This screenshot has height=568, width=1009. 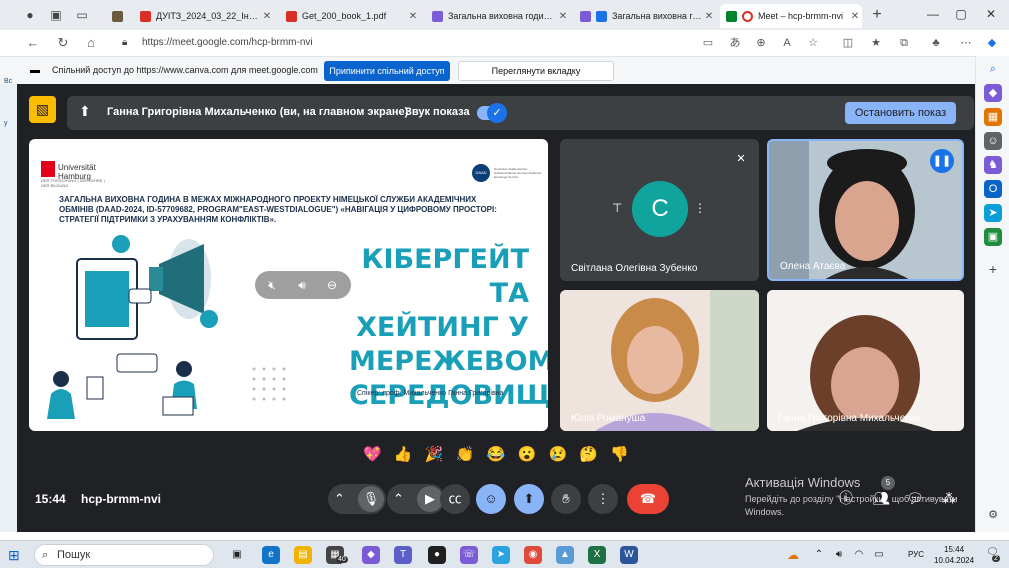 What do you see at coordinates (993, 69) in the screenshot?
I see `search-icon: ⌕` at bounding box center [993, 69].